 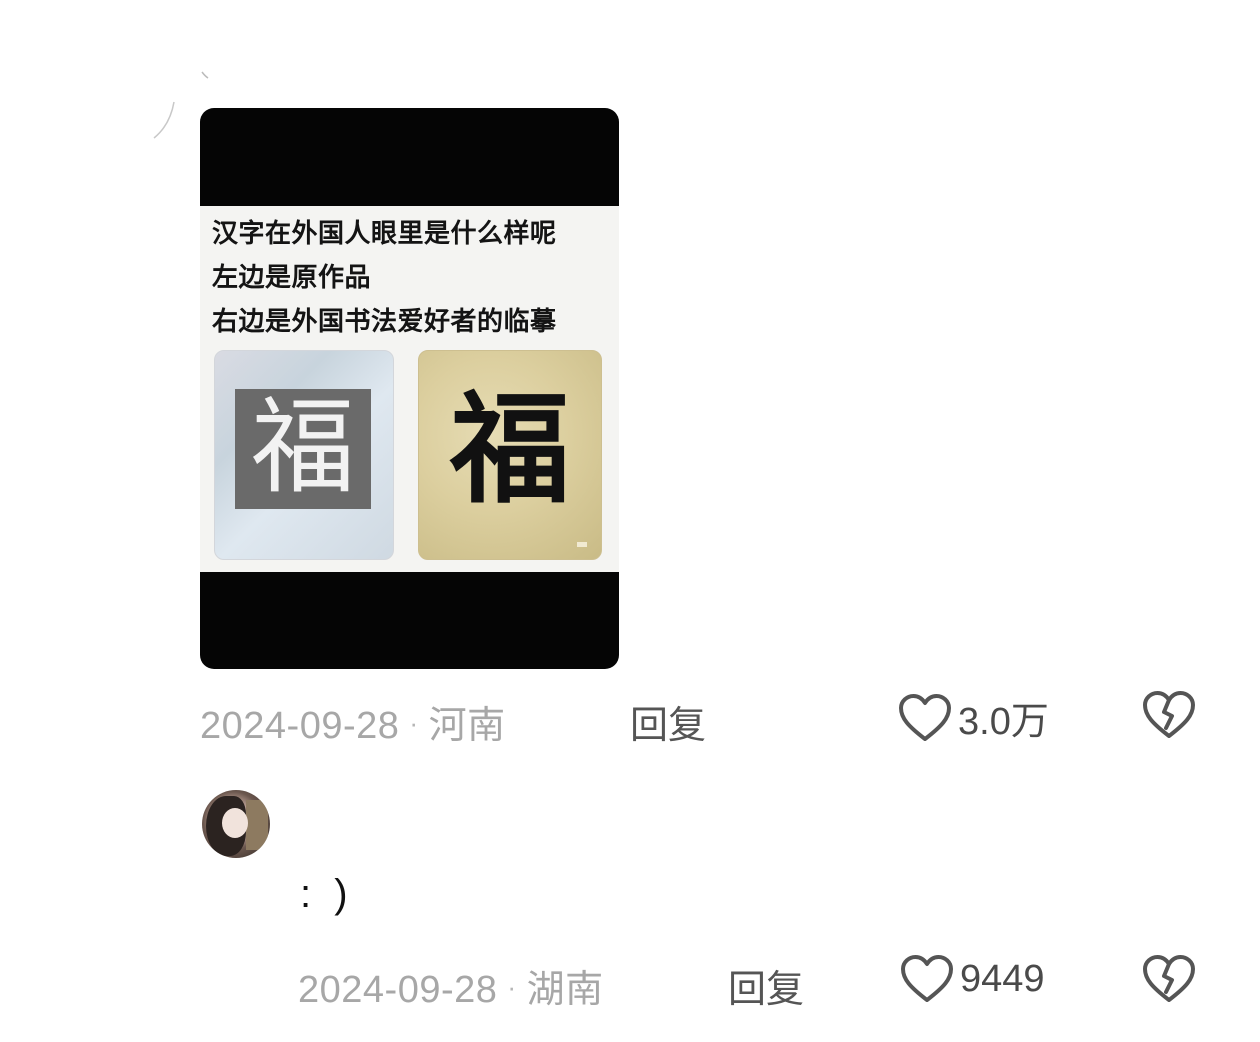 What do you see at coordinates (766, 985) in the screenshot?
I see `reply-reply-button: 回复` at bounding box center [766, 985].